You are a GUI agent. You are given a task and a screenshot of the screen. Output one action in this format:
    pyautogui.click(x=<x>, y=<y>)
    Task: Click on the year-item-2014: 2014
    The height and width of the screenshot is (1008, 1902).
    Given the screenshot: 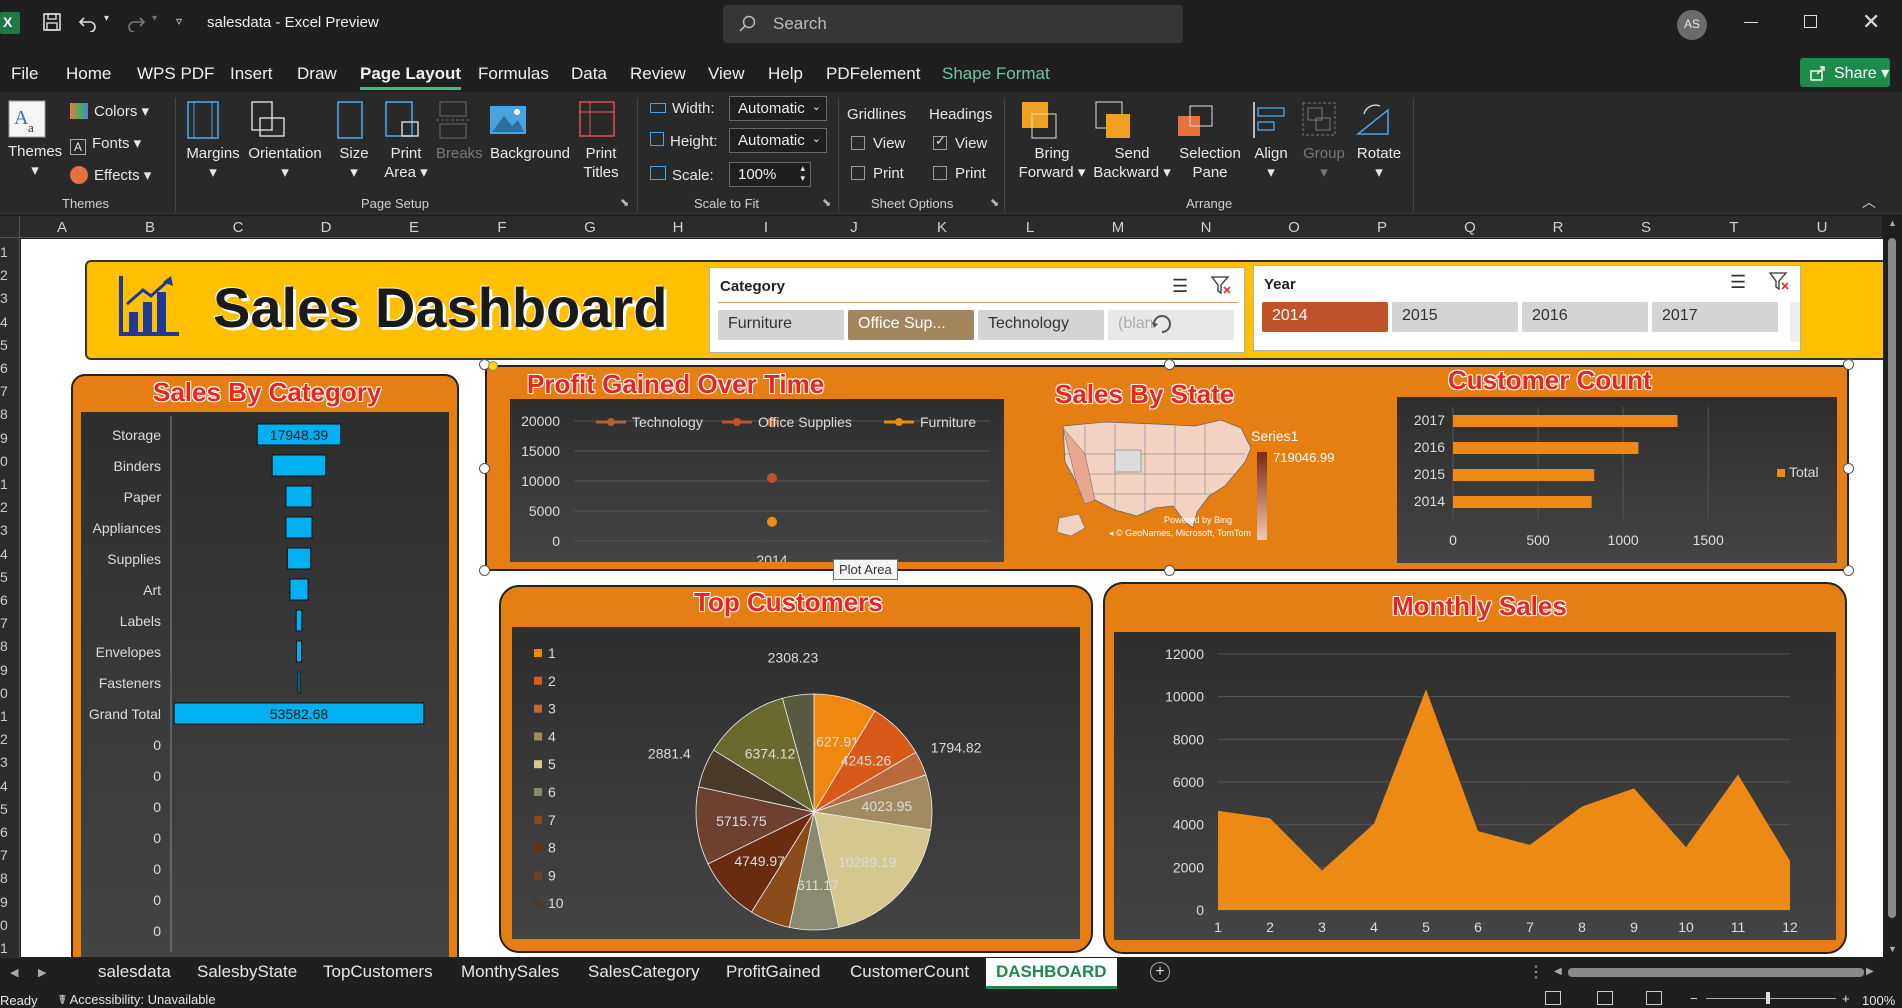 What is the action you would take?
    pyautogui.click(x=1325, y=317)
    